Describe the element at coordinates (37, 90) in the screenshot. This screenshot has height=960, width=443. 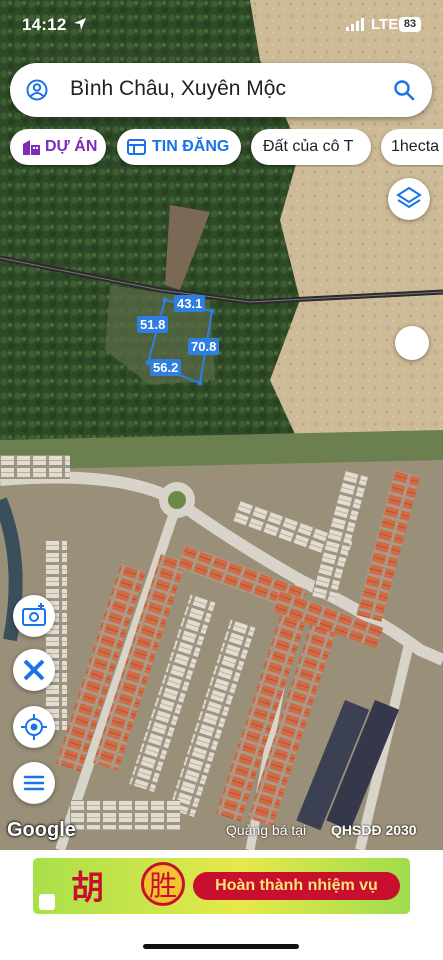
I see `account-icon` at that location.